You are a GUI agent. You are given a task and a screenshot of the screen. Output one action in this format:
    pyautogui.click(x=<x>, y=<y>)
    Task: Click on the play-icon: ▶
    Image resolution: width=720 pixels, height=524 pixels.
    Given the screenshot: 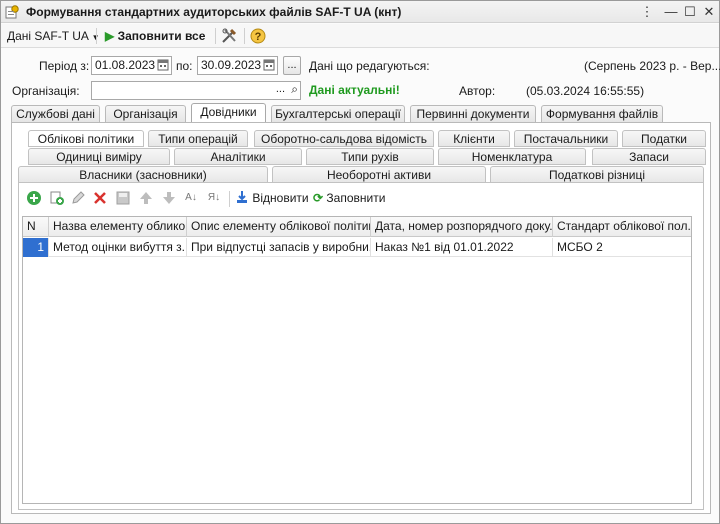 What is the action you would take?
    pyautogui.click(x=110, y=36)
    